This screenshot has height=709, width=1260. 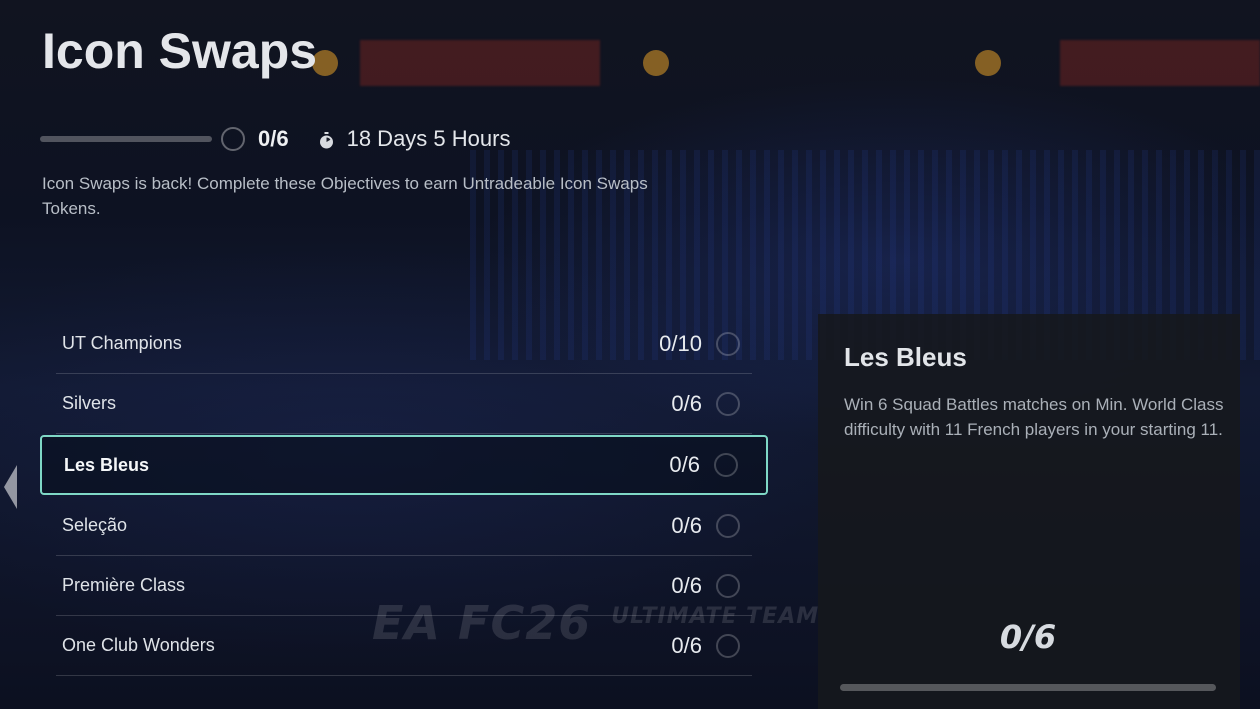 I want to click on objective-name: Silvers, so click(x=89, y=403).